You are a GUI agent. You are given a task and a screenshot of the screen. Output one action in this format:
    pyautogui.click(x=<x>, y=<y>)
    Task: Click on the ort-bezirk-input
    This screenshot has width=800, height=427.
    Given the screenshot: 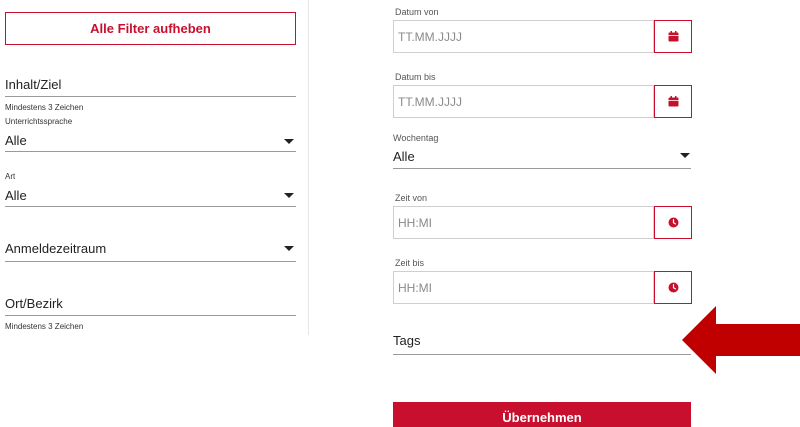 What is the action you would take?
    pyautogui.click(x=150, y=315)
    